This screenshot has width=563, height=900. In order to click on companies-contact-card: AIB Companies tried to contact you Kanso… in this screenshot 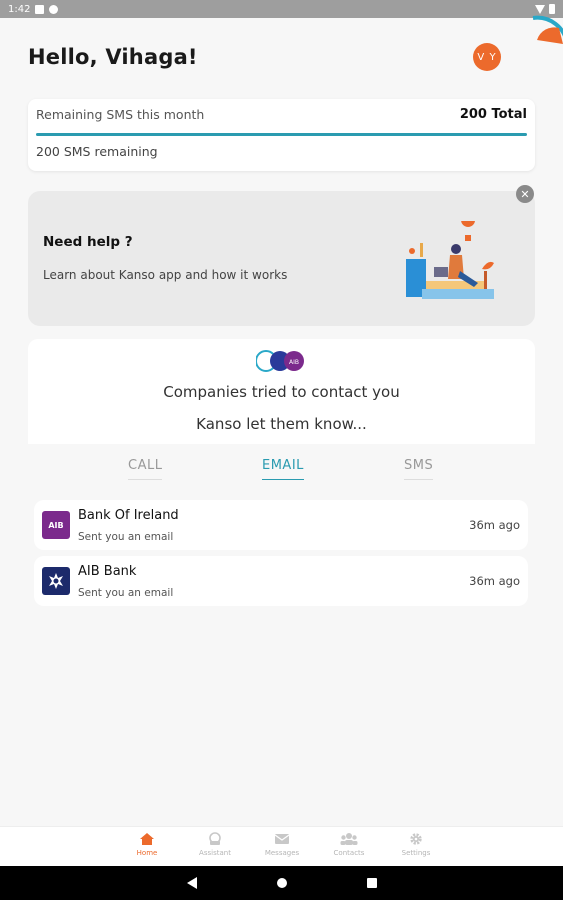, I will do `click(281, 391)`.